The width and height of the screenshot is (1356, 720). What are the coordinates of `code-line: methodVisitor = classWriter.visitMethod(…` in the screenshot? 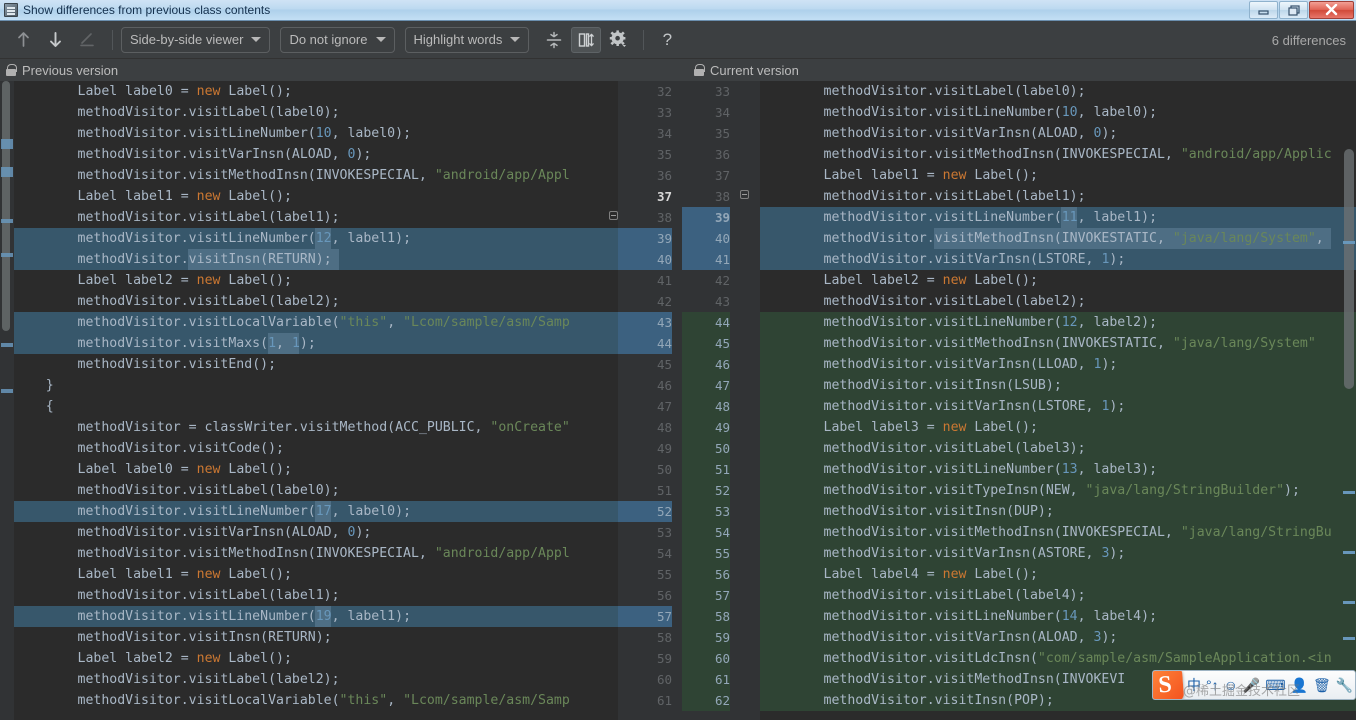 It's located at (316, 427).